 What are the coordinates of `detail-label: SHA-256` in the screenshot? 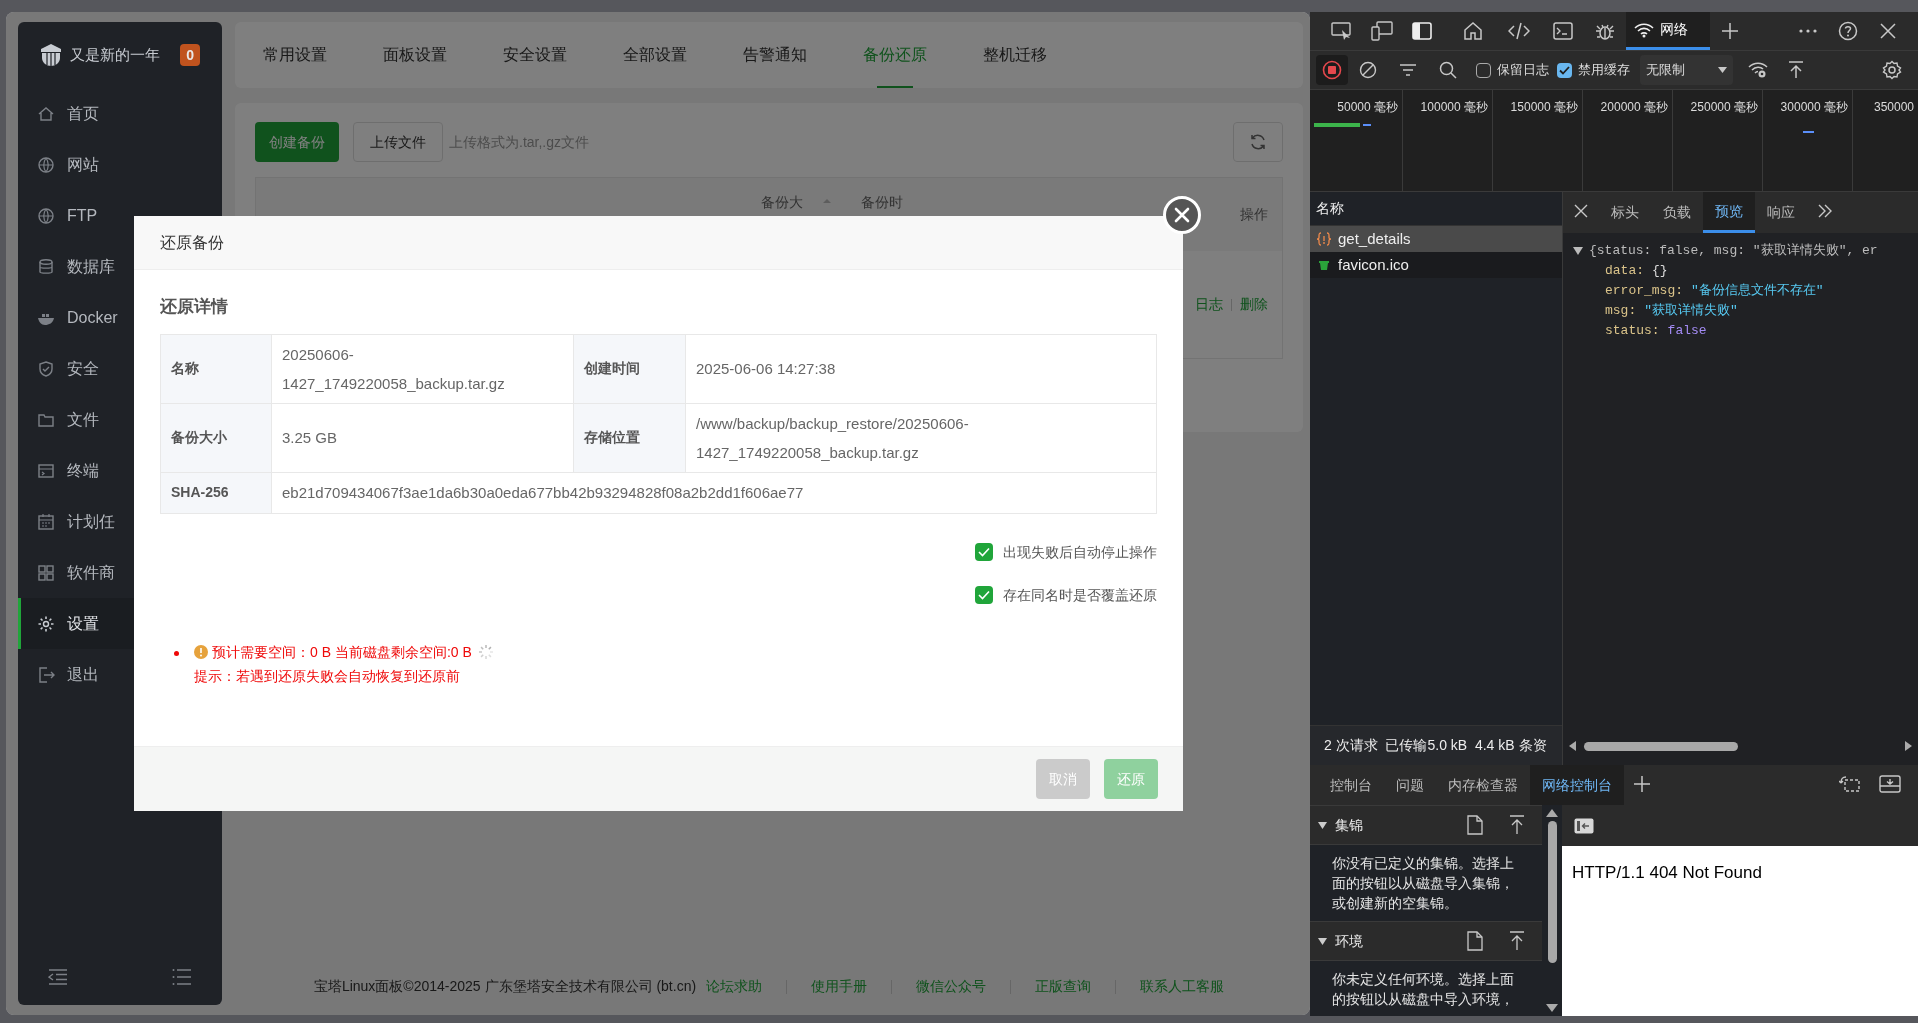 It's located at (216, 492).